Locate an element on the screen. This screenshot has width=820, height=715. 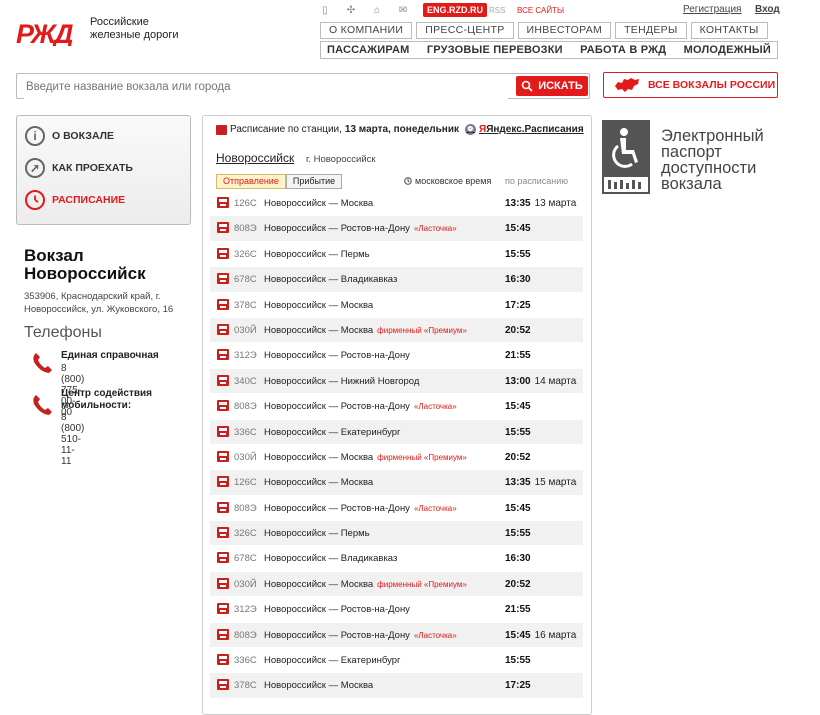
tab-arrival: Прибытие is located at coordinates (314, 181).